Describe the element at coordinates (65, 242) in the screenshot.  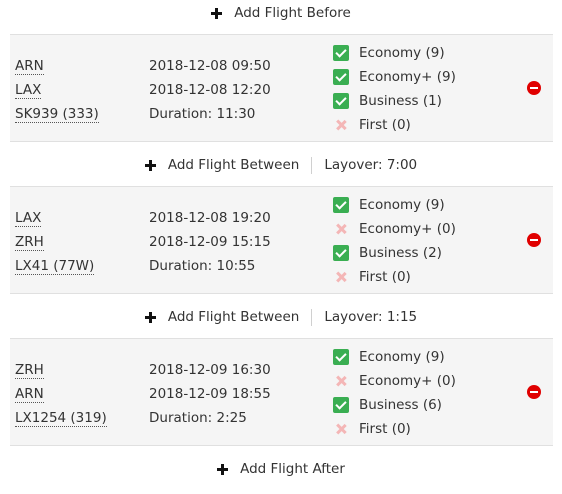
I see `route-column: LAX ZRH LX41 (77W)` at that location.